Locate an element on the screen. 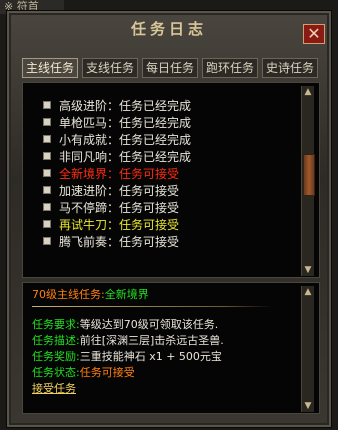 Image resolution: width=338 pixels, height=430 pixels. close-button: ✕ is located at coordinates (314, 34).